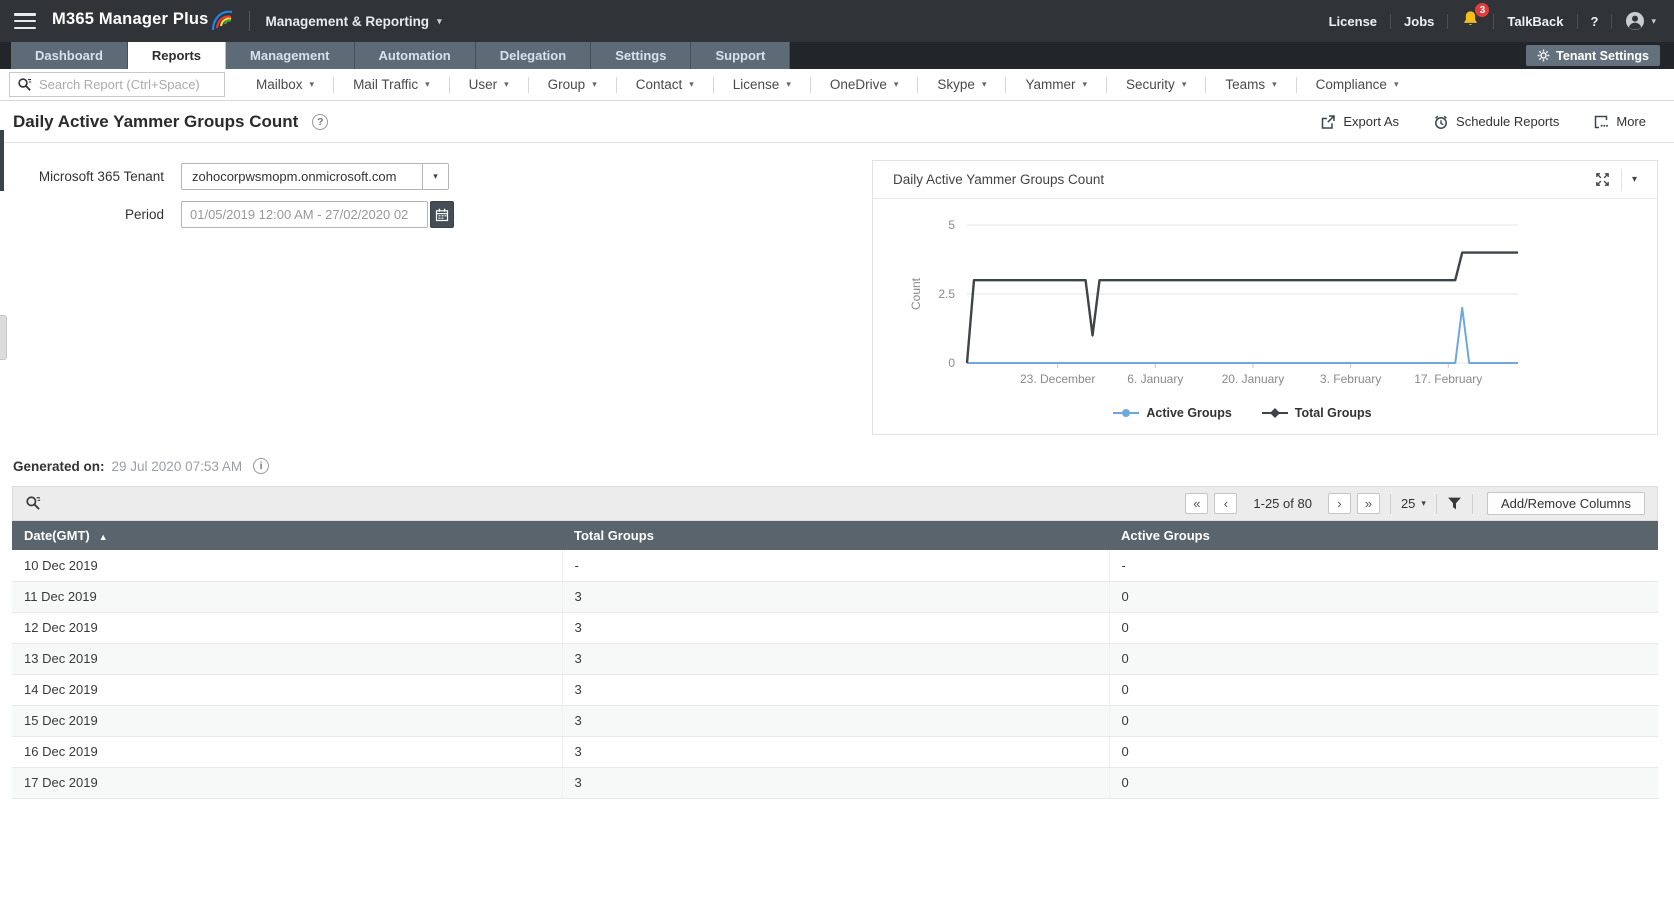 This screenshot has width=1674, height=913. I want to click on table-cell: -, so click(836, 566).